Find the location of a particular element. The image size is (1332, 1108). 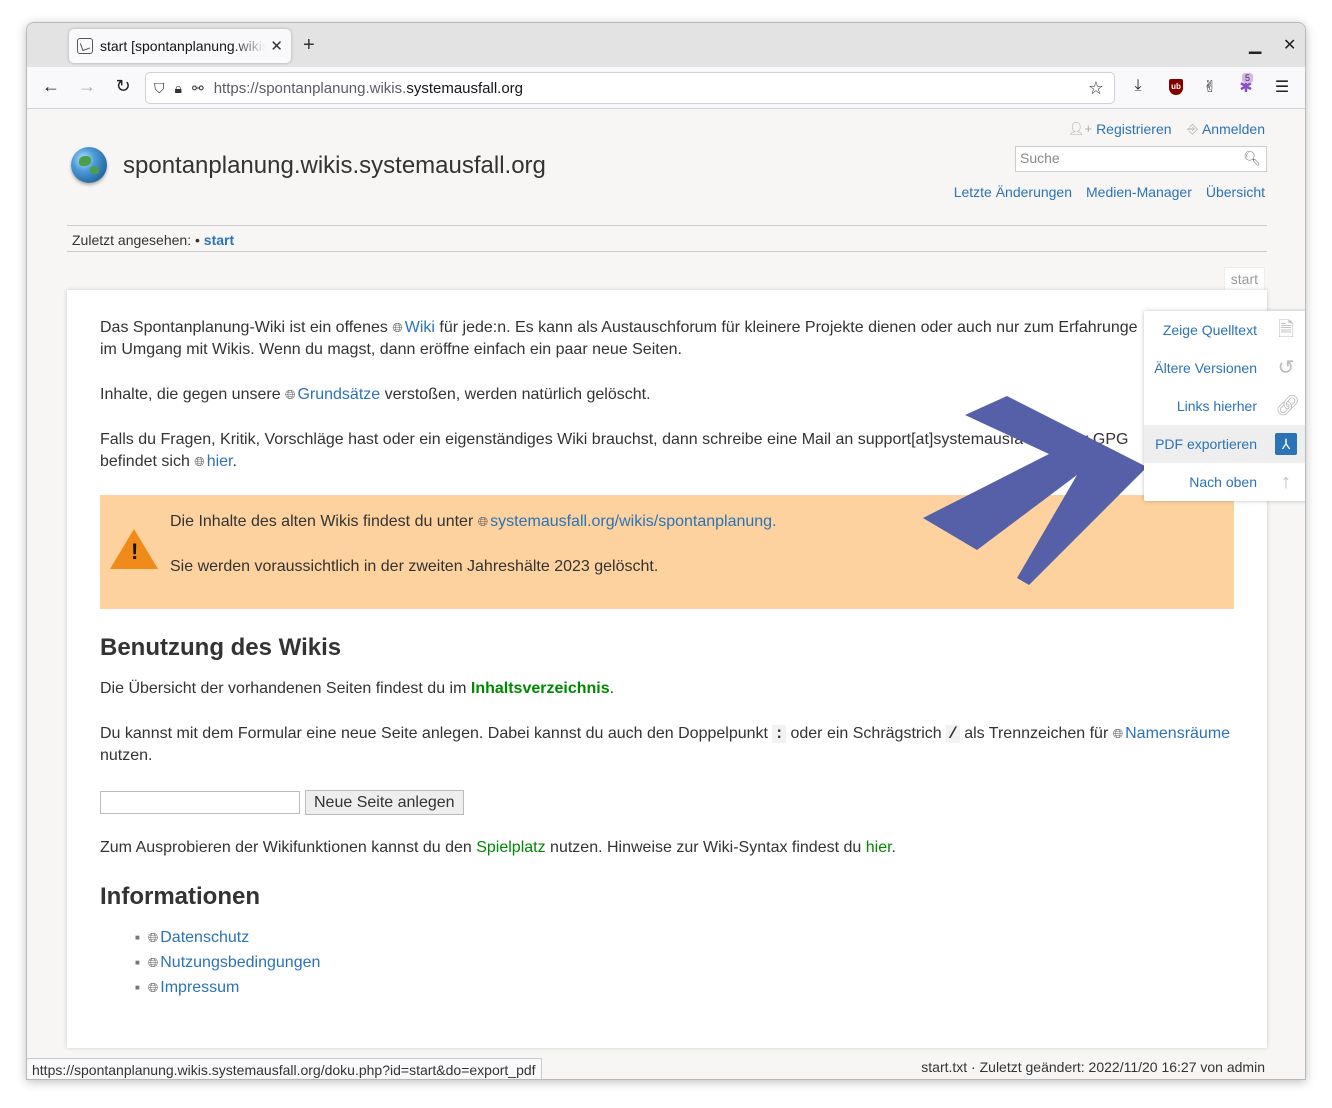

imprint-link: Impressum is located at coordinates (199, 987).